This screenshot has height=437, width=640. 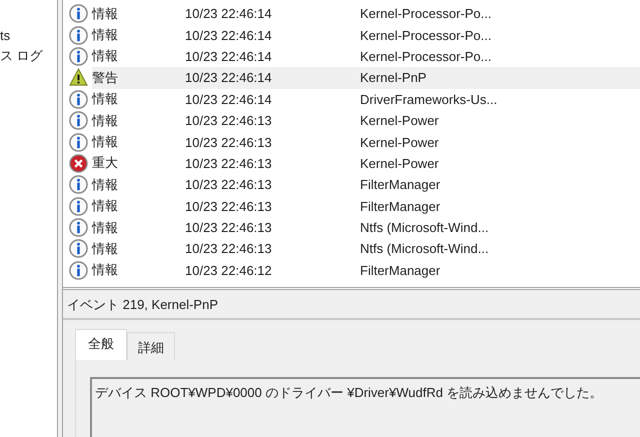 What do you see at coordinates (365, 407) in the screenshot?
I see `event-message: デバイス ROOT¥WPD¥0000 のドライバー ¥Driver¥WudfRd を読み込めませんでした。` at bounding box center [365, 407].